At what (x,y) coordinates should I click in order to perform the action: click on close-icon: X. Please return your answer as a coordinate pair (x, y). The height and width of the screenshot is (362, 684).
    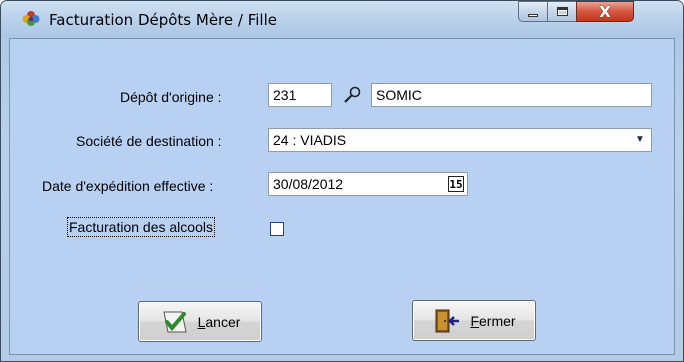
    Looking at the image, I should click on (605, 11).